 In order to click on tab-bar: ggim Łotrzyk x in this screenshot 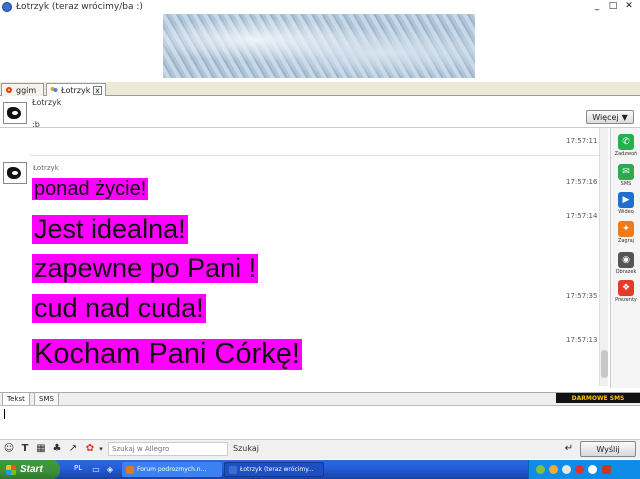, I will do `click(320, 89)`.